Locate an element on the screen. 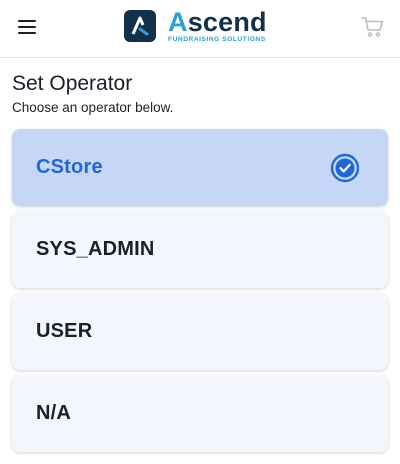  logo-tagline: FUNDRAISING SOLUTIONS is located at coordinates (217, 39).